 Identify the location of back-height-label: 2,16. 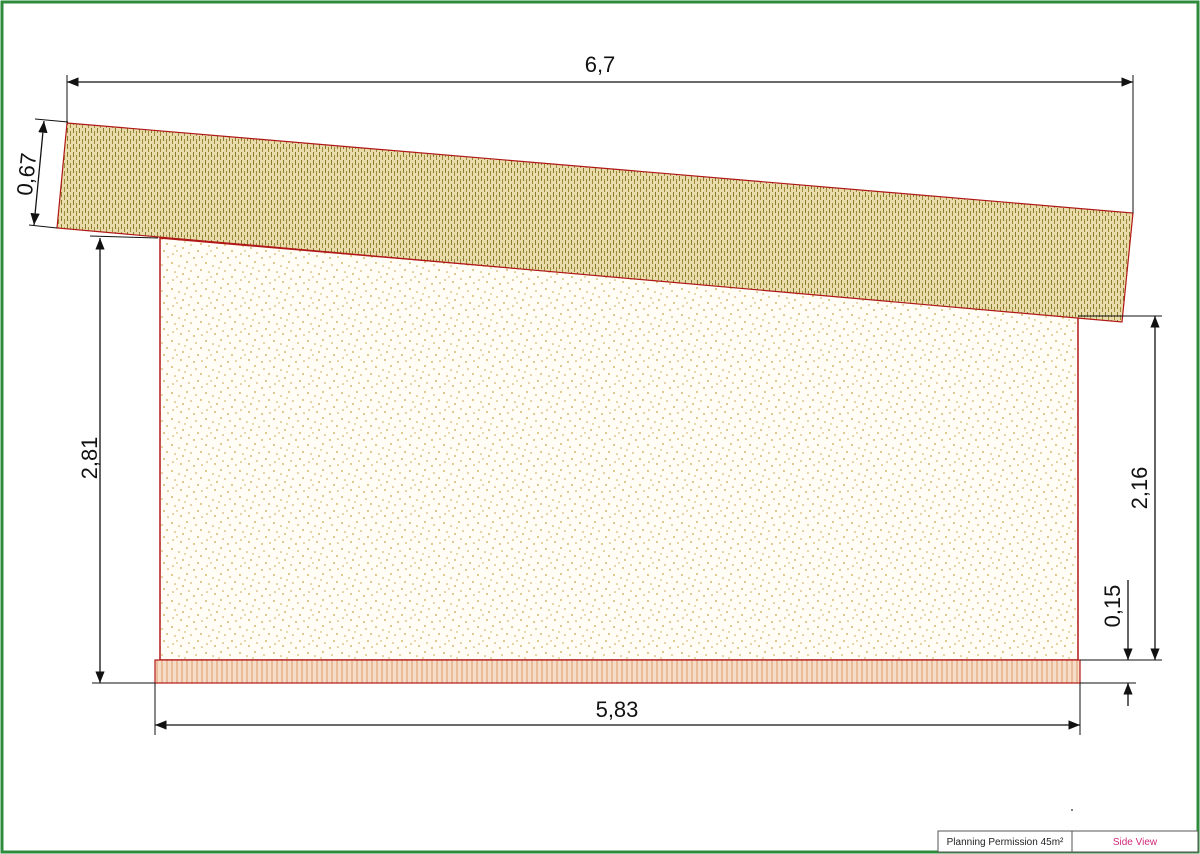
(1139, 488).